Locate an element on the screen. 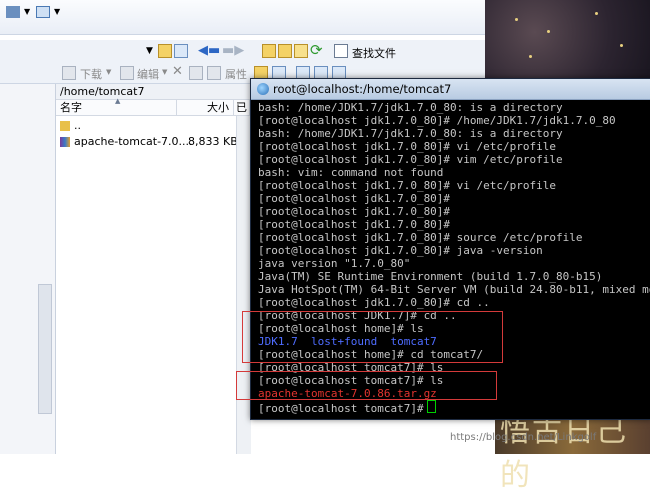 The height and width of the screenshot is (494, 650). terminal-line: java version "1.7.0_80" is located at coordinates (334, 263).